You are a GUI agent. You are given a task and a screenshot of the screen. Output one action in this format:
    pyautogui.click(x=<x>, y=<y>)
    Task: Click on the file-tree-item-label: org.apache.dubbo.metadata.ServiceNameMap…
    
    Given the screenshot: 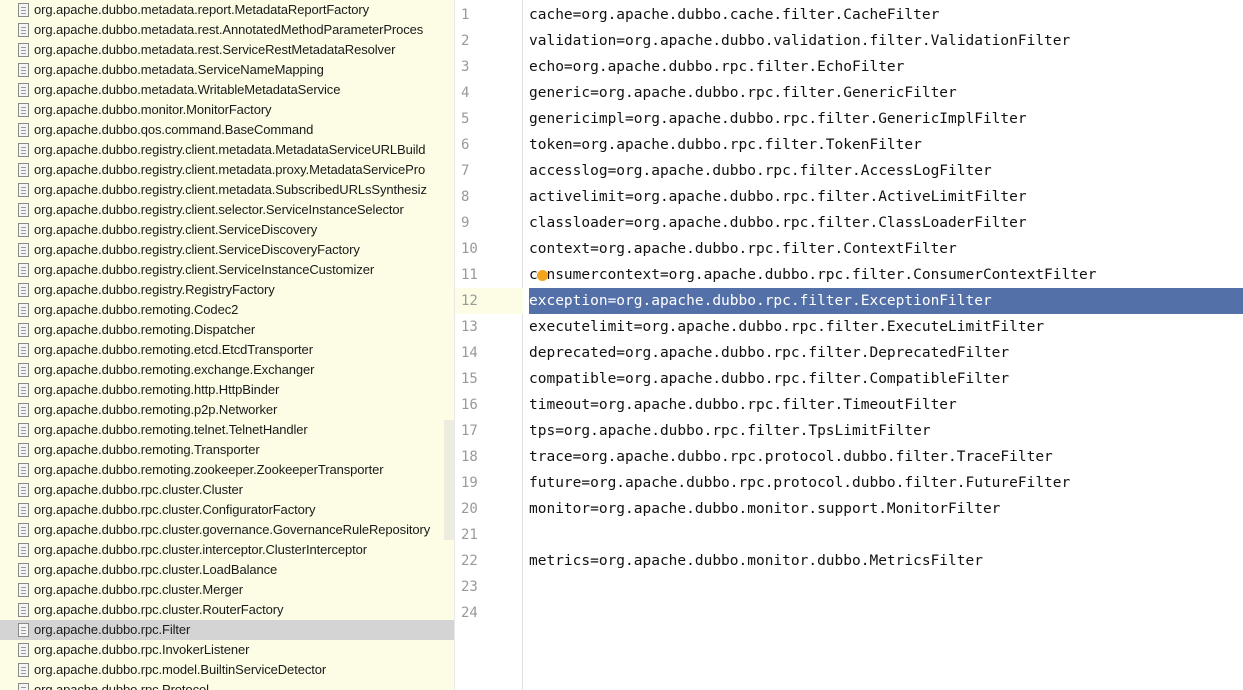 What is the action you would take?
    pyautogui.click(x=179, y=69)
    